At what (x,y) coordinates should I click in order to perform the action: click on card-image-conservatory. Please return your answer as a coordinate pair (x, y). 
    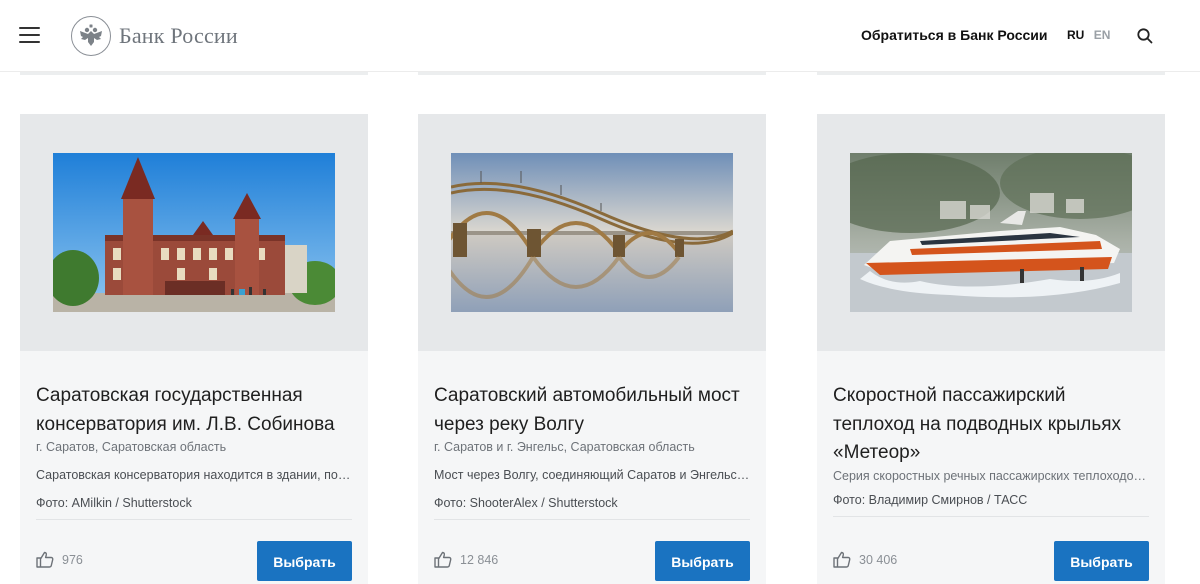
    Looking at the image, I should click on (194, 232).